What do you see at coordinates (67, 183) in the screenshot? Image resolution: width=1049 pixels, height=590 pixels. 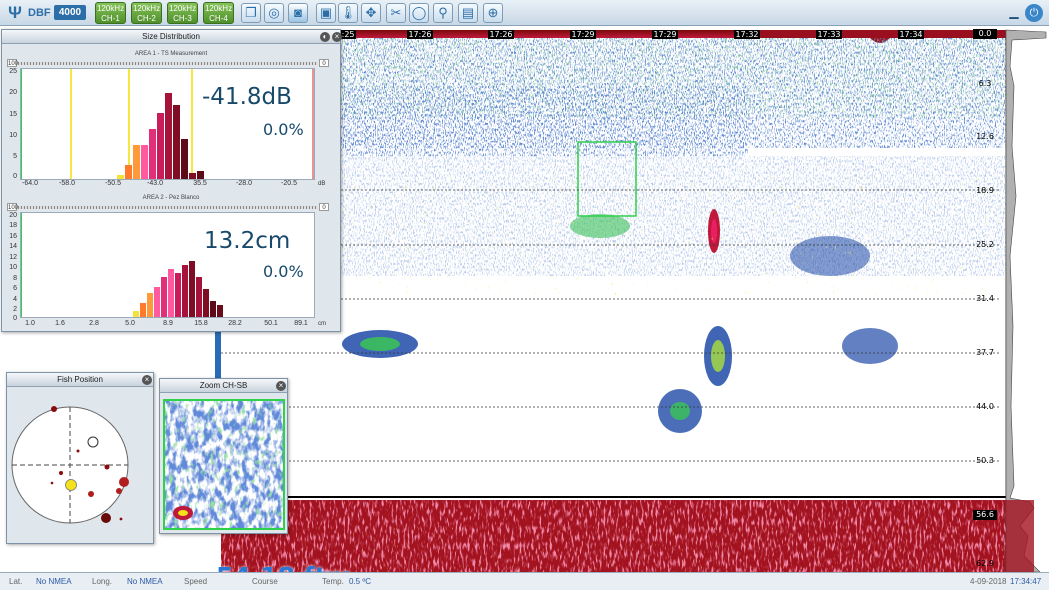 I see `x-tick: -58.0` at bounding box center [67, 183].